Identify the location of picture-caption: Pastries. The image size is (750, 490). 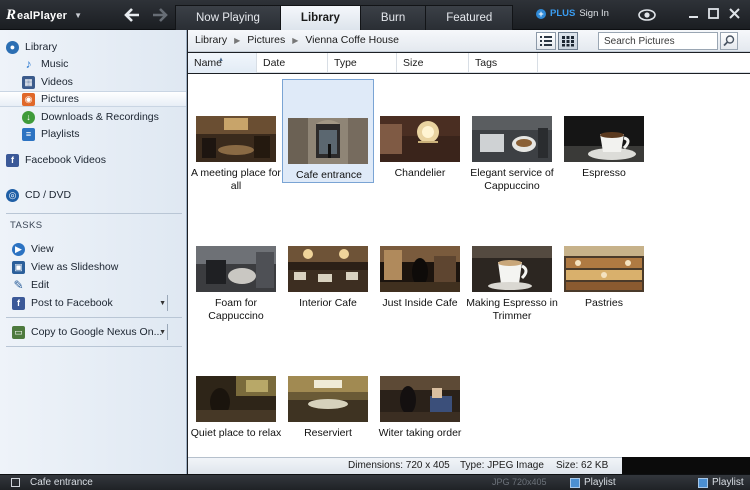
(604, 303).